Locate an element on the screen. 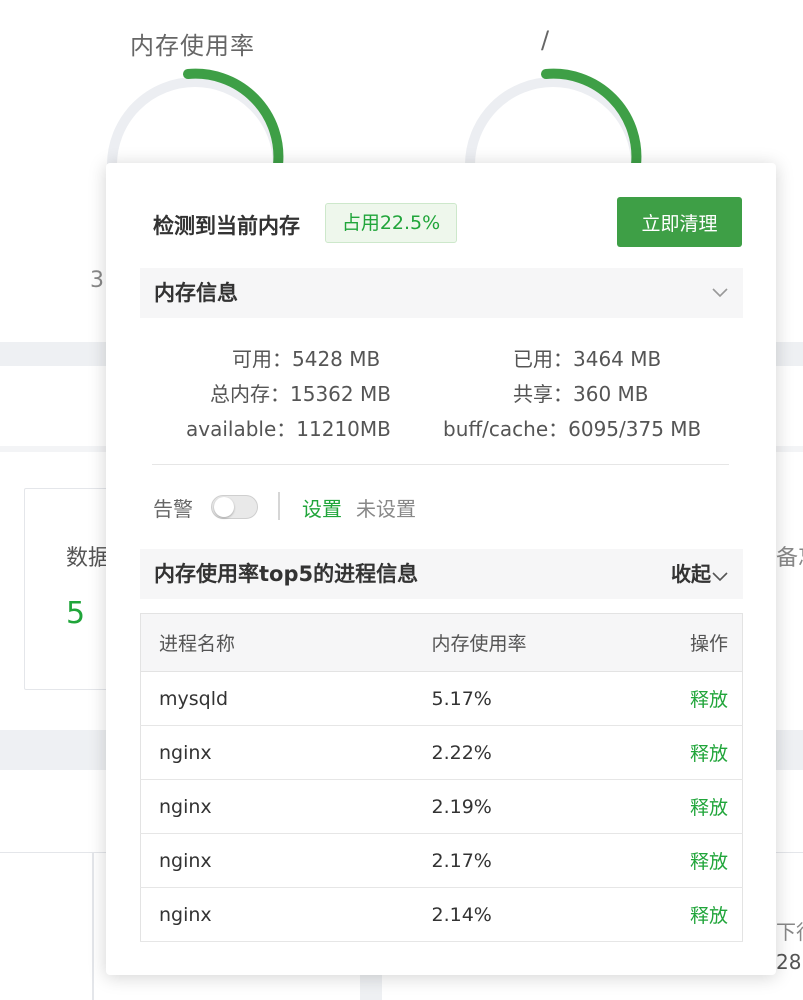 The width and height of the screenshot is (803, 1000). usage-badge: 占用22.5% is located at coordinates (391, 223).